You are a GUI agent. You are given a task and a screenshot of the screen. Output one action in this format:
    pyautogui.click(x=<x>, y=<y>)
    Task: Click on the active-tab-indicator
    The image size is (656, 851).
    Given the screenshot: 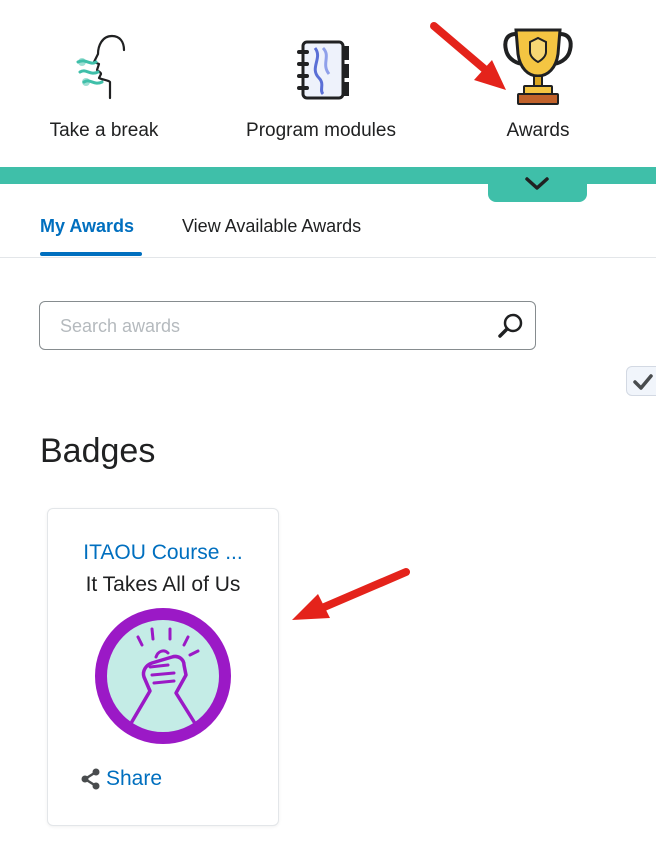 What is the action you would take?
    pyautogui.click(x=91, y=254)
    